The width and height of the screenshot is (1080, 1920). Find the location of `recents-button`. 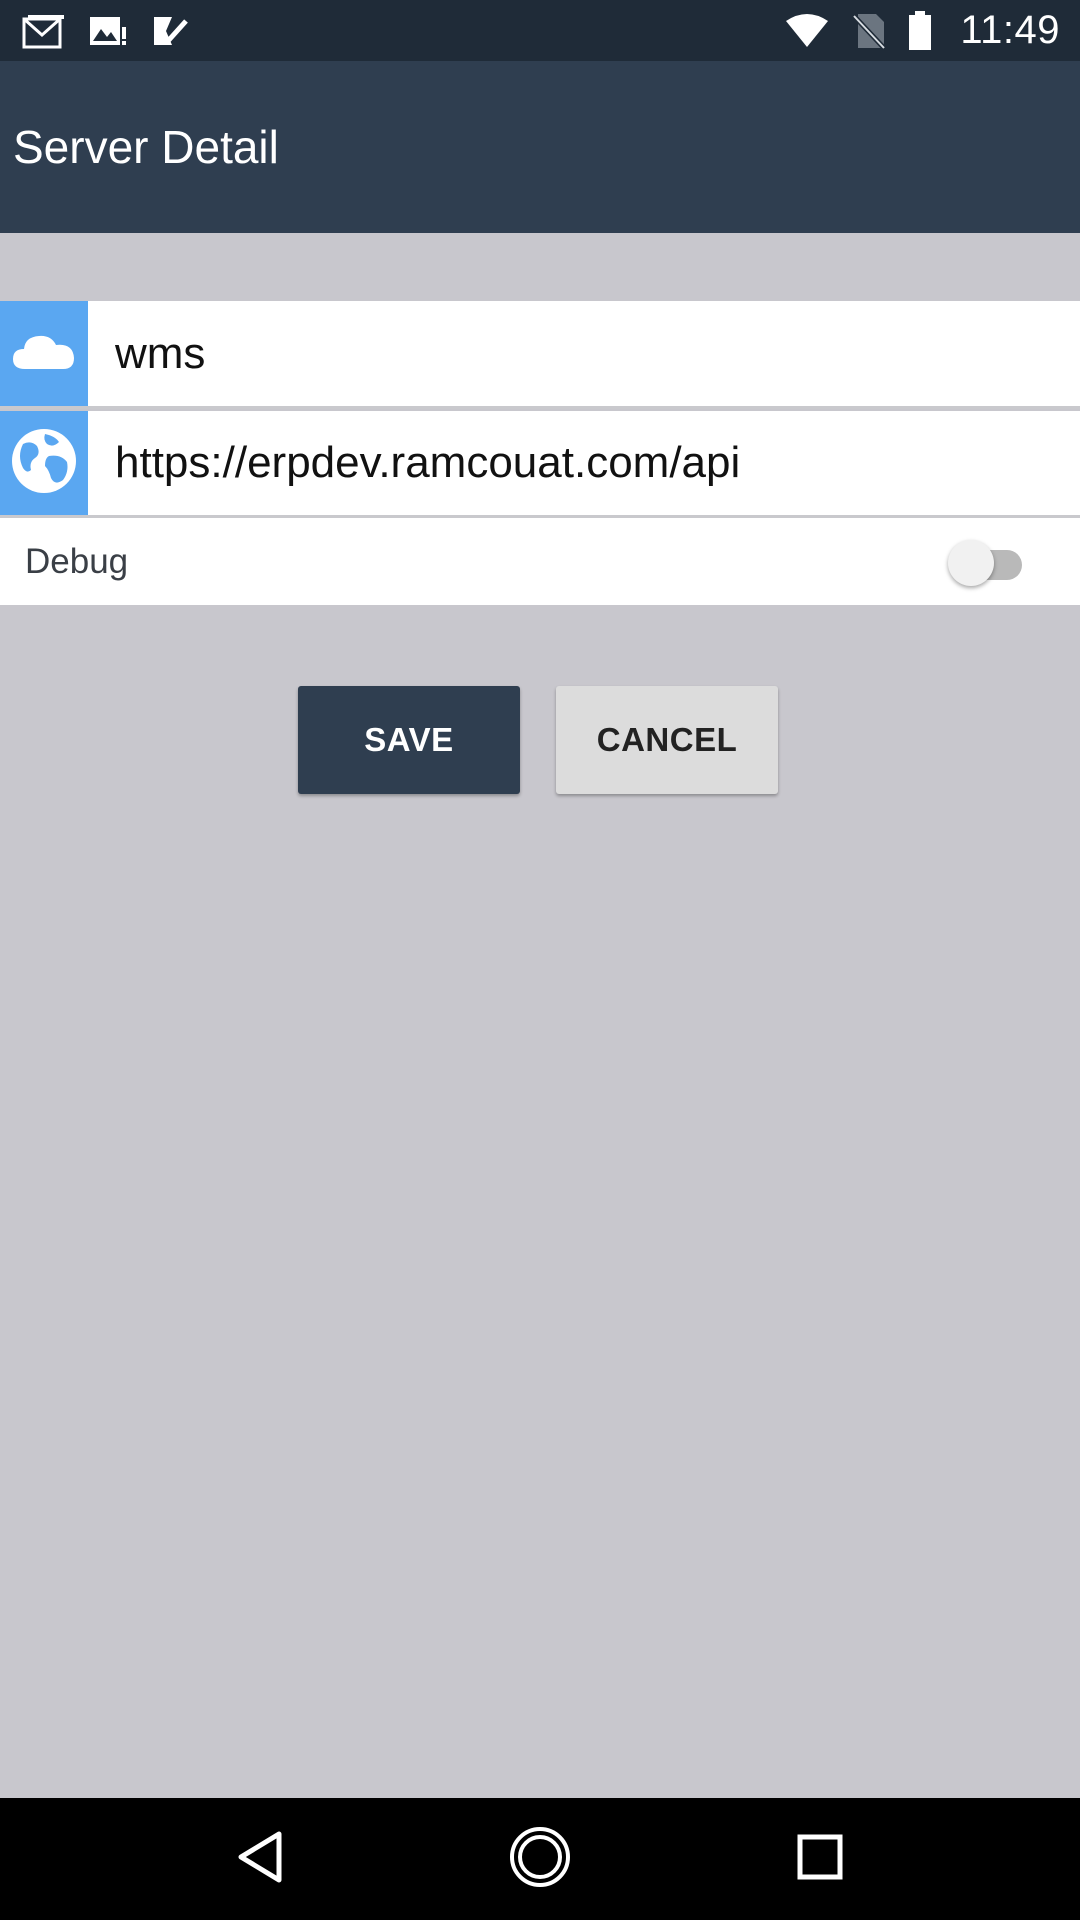

recents-button is located at coordinates (820, 1859).